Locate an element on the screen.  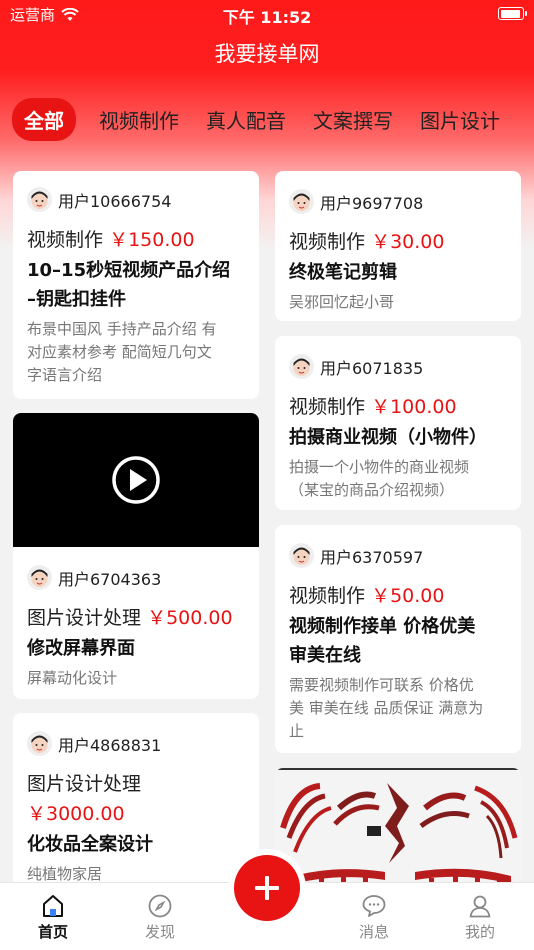
task-desc-line: （某宝的商品介绍视频） is located at coordinates (372, 490).